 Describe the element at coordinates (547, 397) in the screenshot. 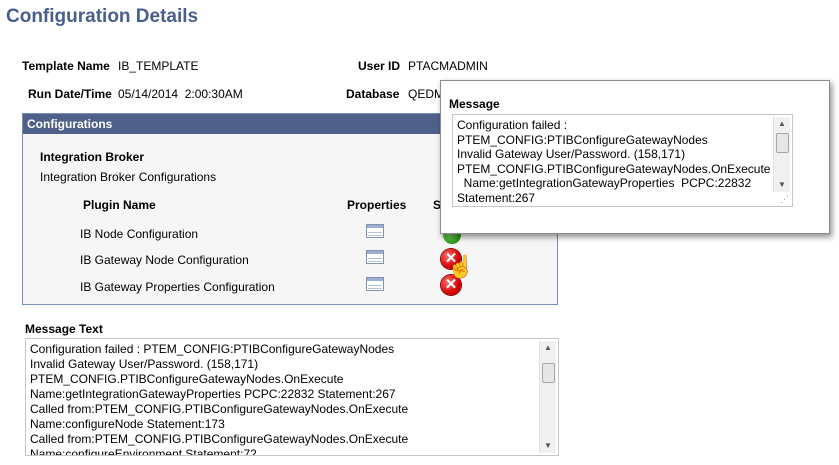

I see `message-text-scrollbar: ▲ ▼` at that location.